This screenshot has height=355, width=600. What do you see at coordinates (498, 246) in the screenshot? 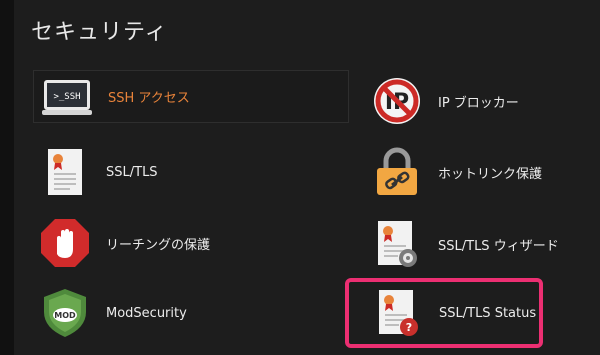
I see `ssl-tls-wizard-label: SSL/TLS ウィザード` at bounding box center [498, 246].